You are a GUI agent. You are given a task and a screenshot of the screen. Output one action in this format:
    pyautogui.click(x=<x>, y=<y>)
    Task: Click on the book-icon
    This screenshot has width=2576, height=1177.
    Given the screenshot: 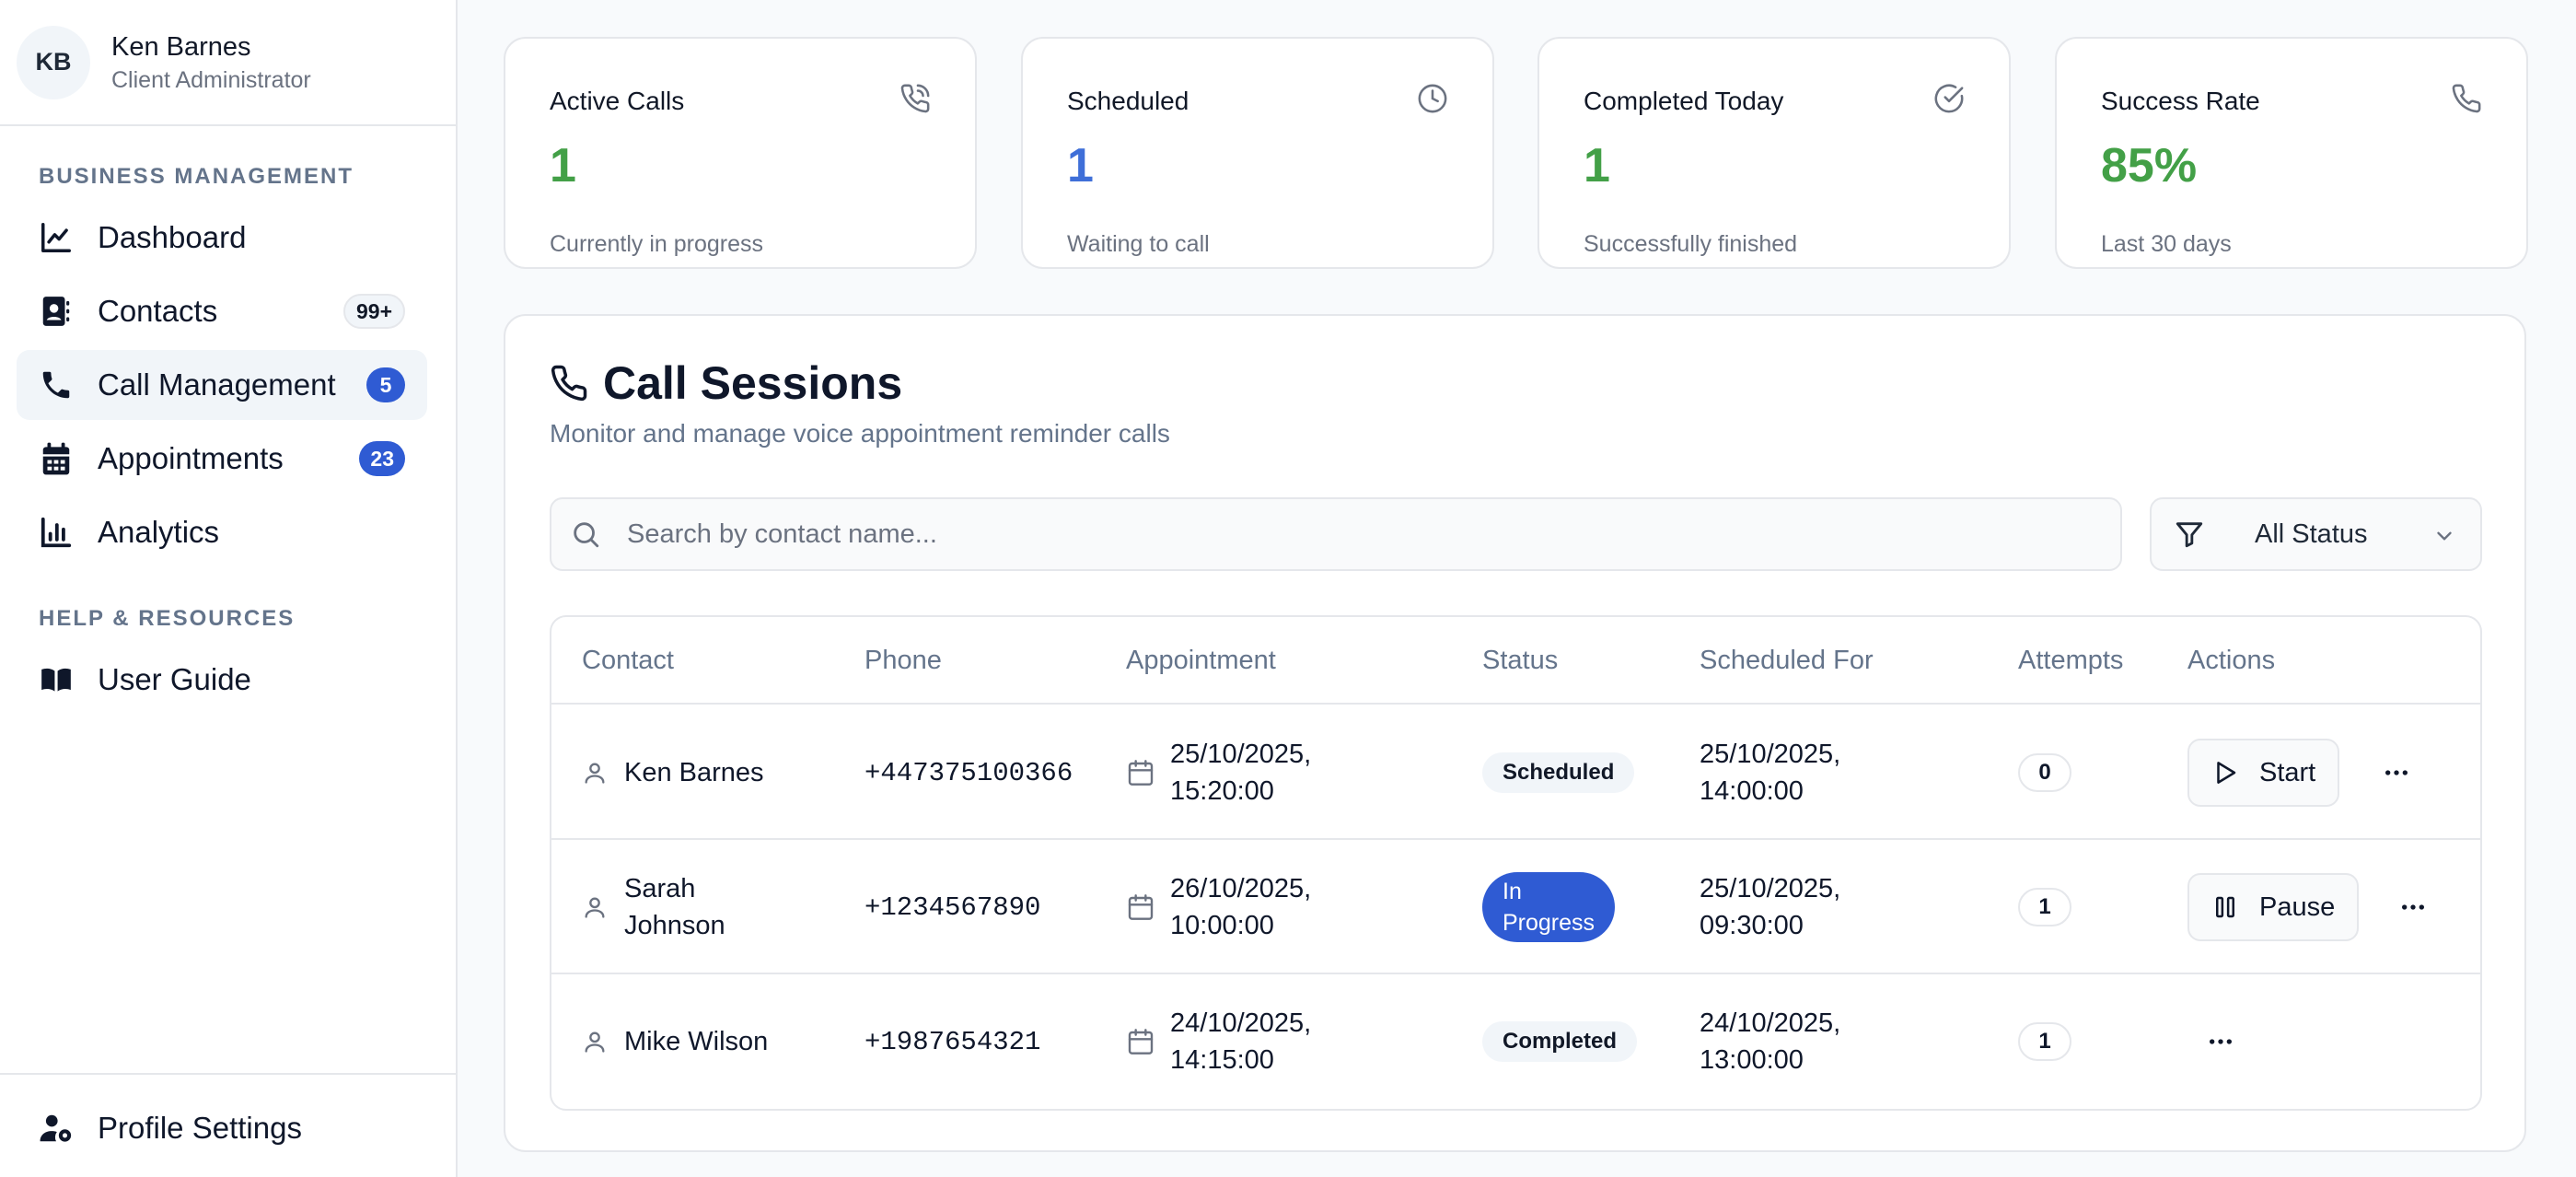 What is the action you would take?
    pyautogui.click(x=56, y=679)
    